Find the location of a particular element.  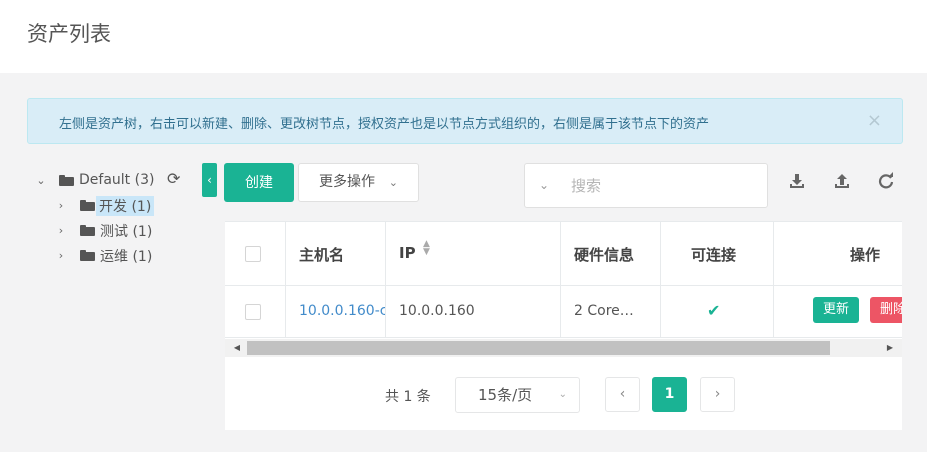

column-label: 操作 is located at coordinates (865, 255).